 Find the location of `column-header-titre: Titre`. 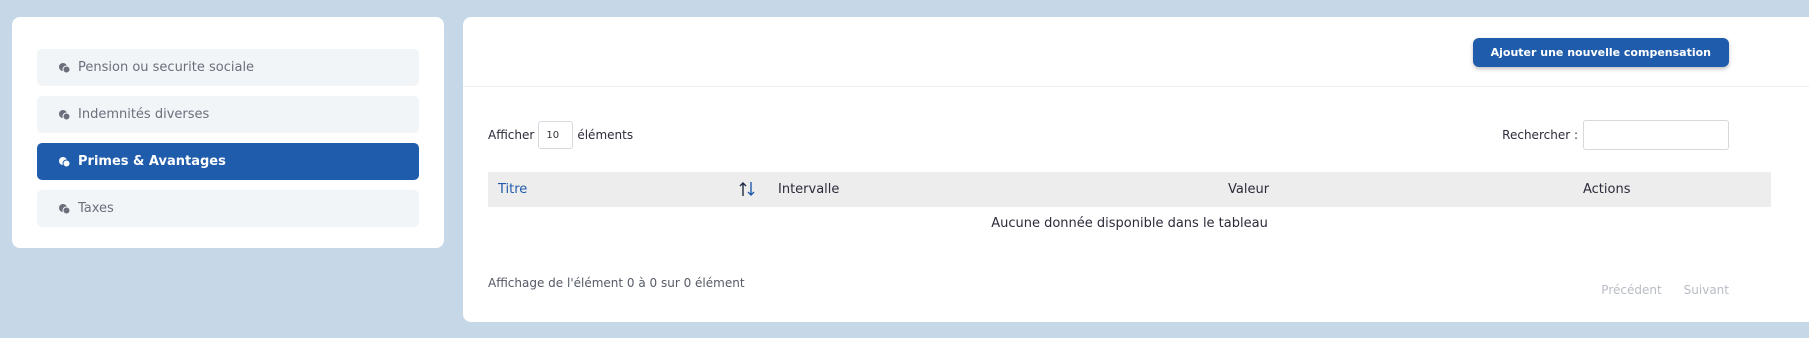

column-header-titre: Titre is located at coordinates (628, 189).